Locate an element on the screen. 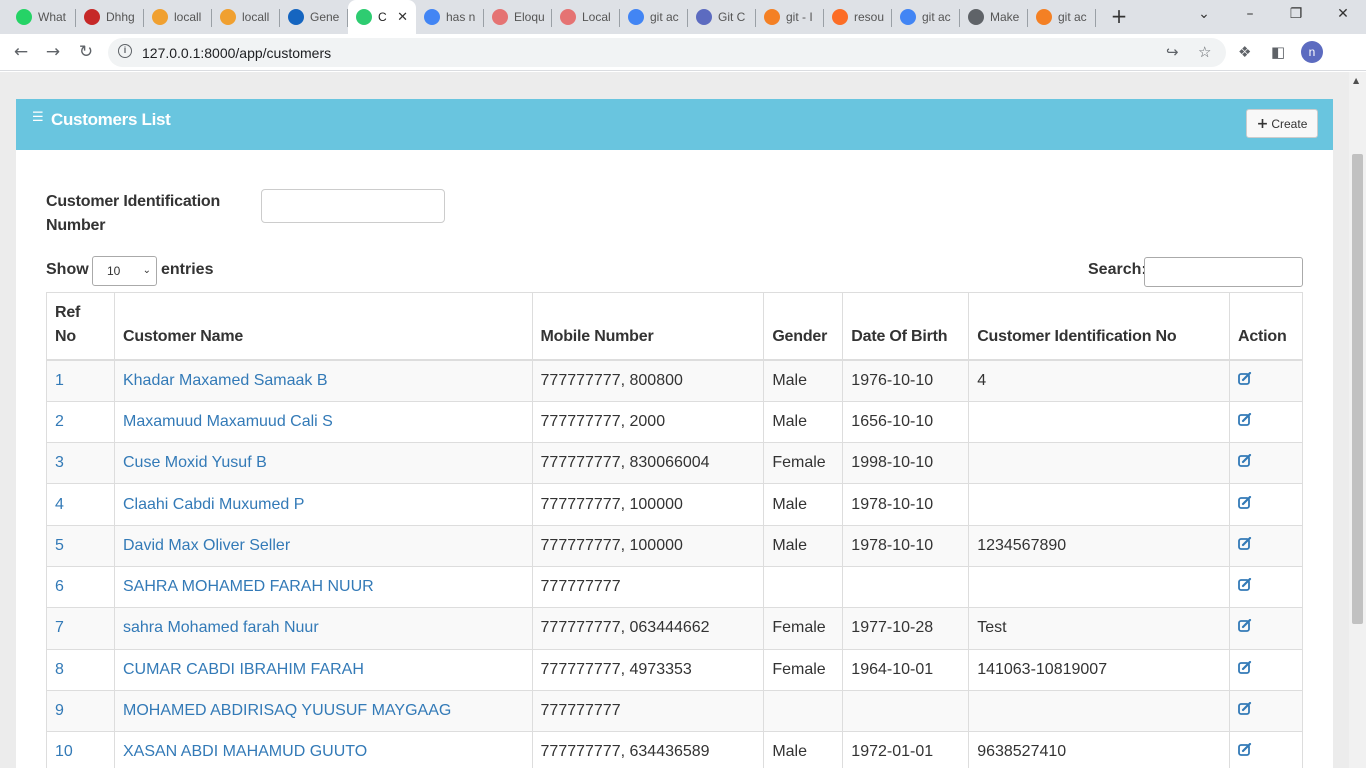  page-scrollbar: ▲ is located at coordinates (1357, 420).